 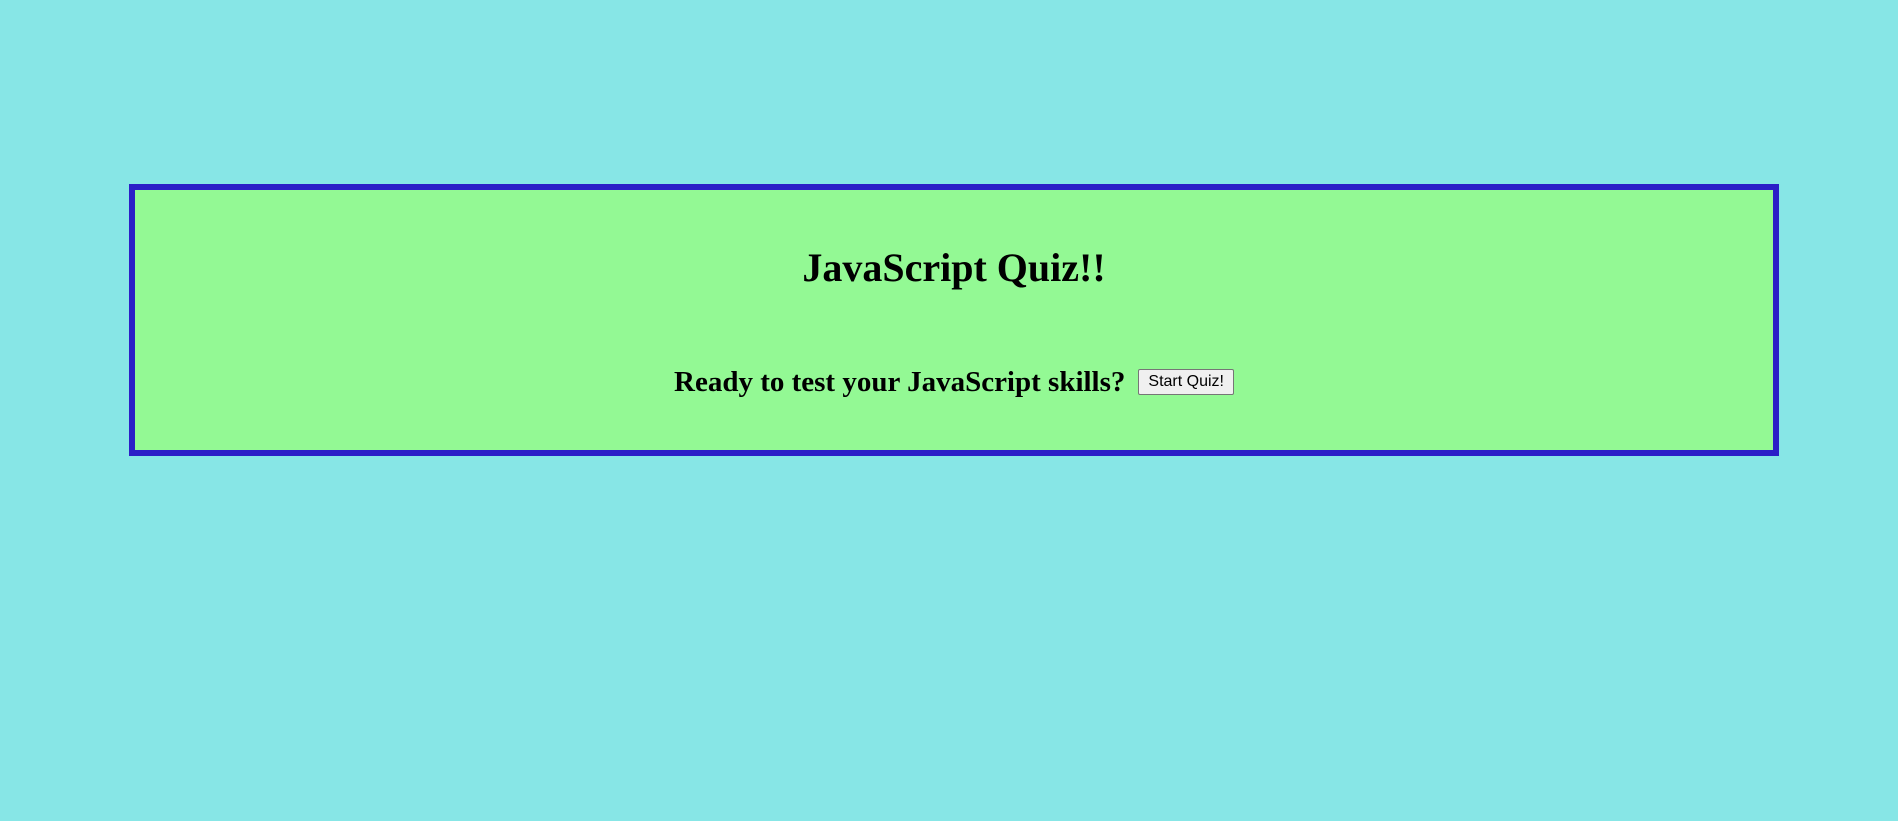 What do you see at coordinates (1186, 382) in the screenshot?
I see `start-quiz-button: Start Quiz!` at bounding box center [1186, 382].